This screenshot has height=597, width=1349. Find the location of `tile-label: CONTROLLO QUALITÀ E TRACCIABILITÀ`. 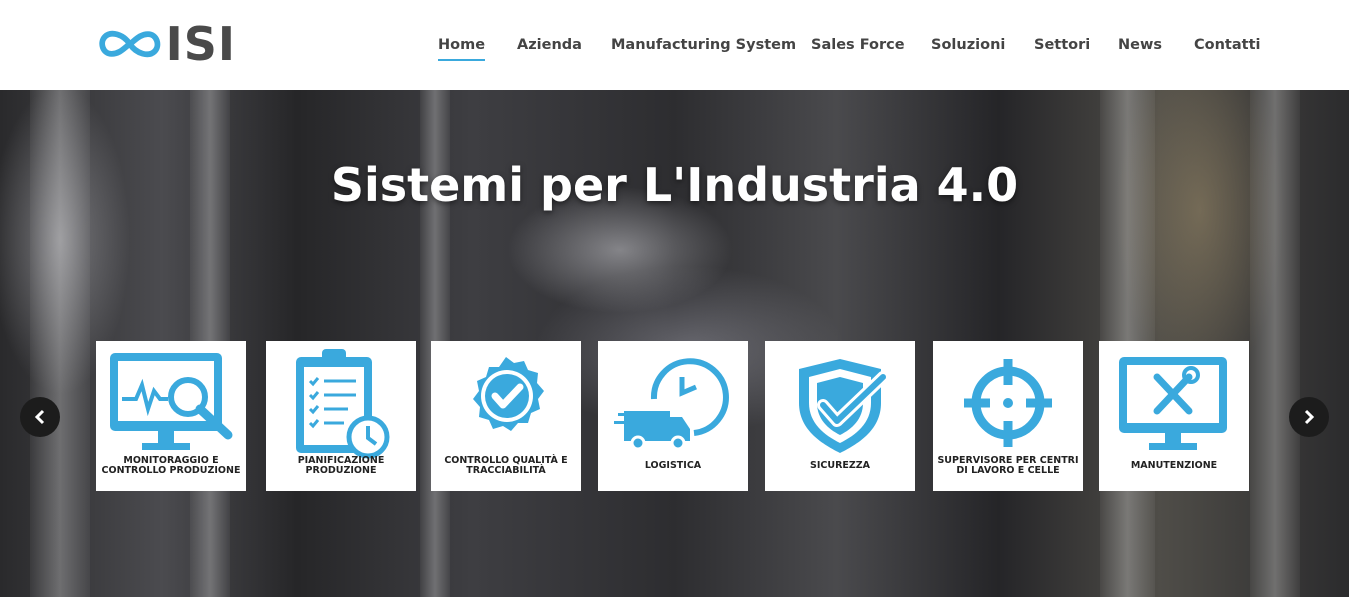

tile-label: CONTROLLO QUALITÀ E TRACCIABILITÀ is located at coordinates (506, 465).